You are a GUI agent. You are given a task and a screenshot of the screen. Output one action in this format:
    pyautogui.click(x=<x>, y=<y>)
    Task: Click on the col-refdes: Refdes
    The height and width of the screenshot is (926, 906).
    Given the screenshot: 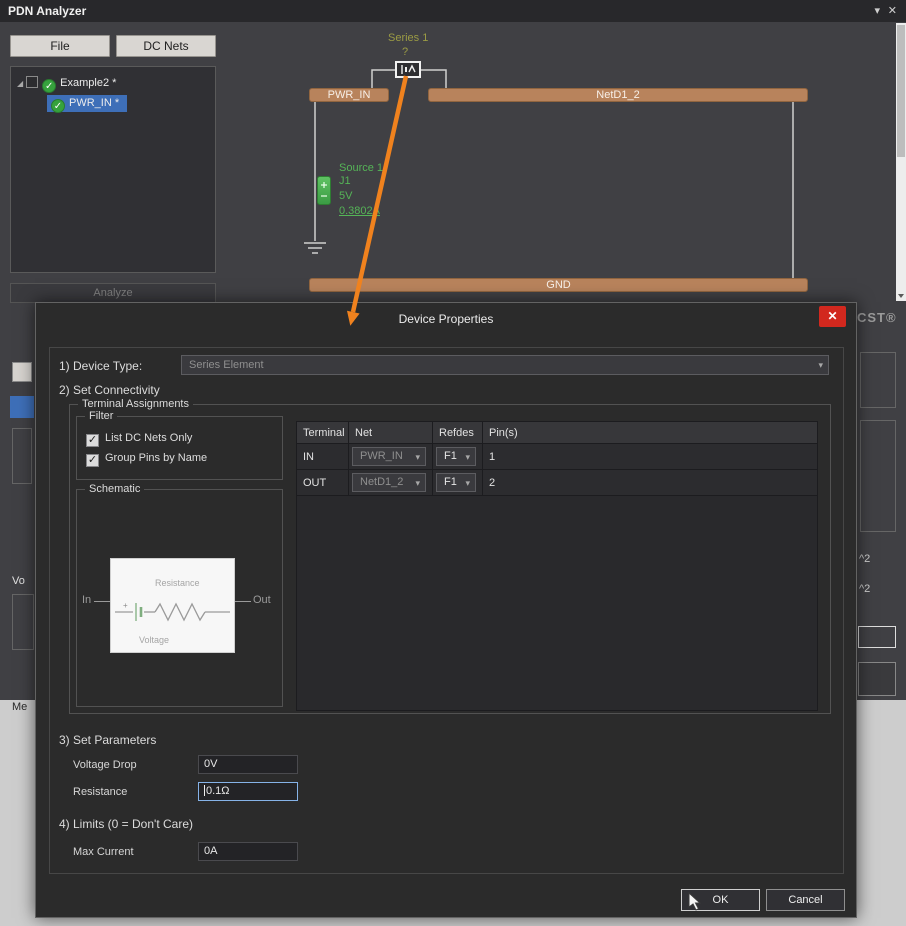 What is the action you would take?
    pyautogui.click(x=458, y=432)
    